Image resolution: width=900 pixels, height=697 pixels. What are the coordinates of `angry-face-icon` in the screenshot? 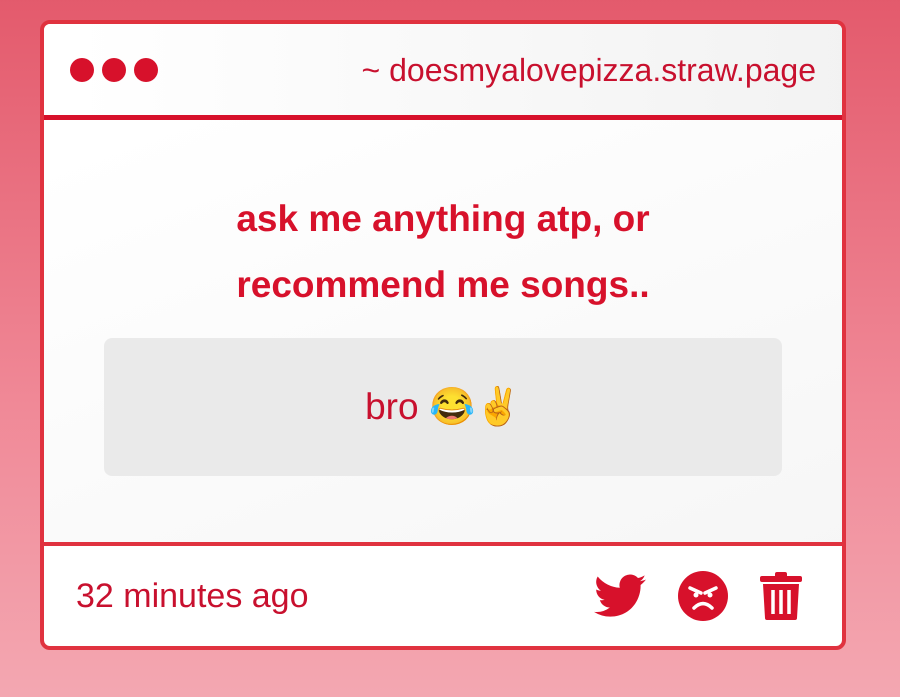 It's located at (703, 596).